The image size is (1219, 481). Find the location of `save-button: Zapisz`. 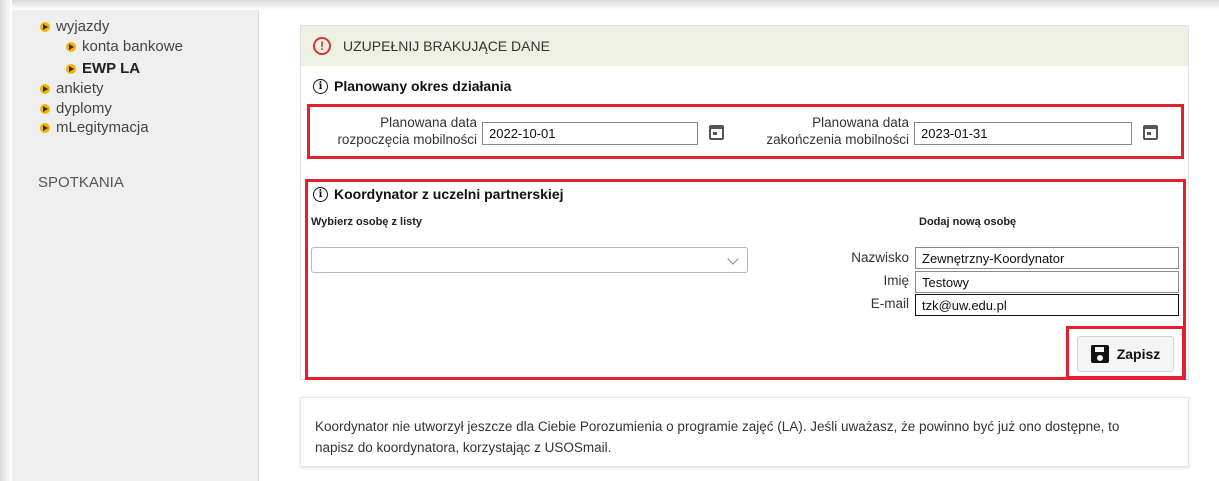

save-button: Zapisz is located at coordinates (1125, 354).